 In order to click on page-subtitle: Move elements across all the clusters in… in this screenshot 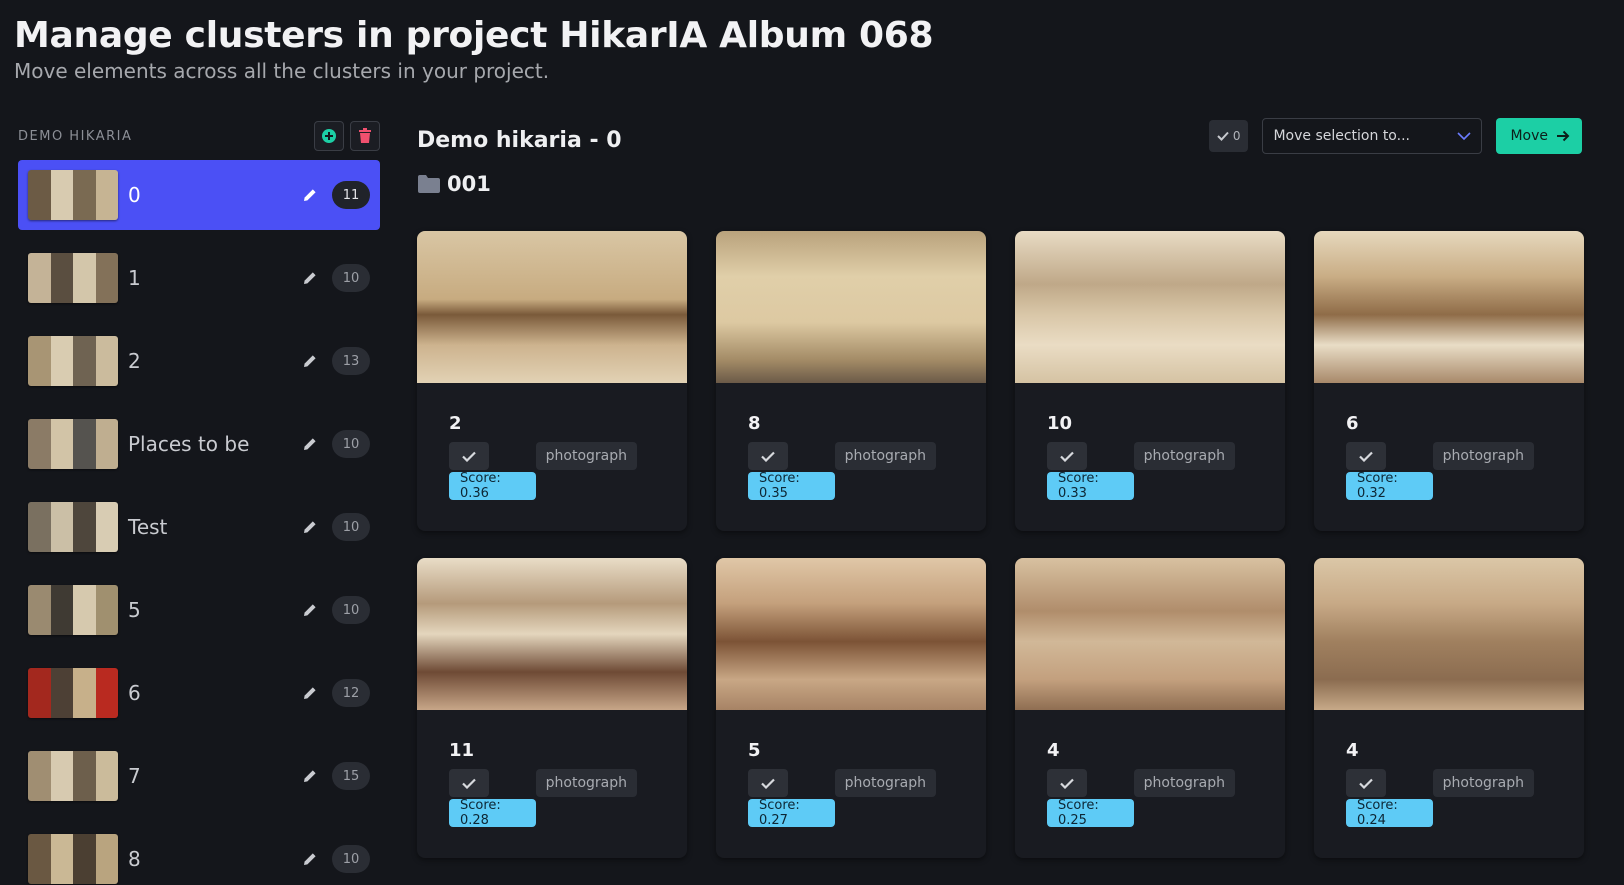, I will do `click(282, 71)`.